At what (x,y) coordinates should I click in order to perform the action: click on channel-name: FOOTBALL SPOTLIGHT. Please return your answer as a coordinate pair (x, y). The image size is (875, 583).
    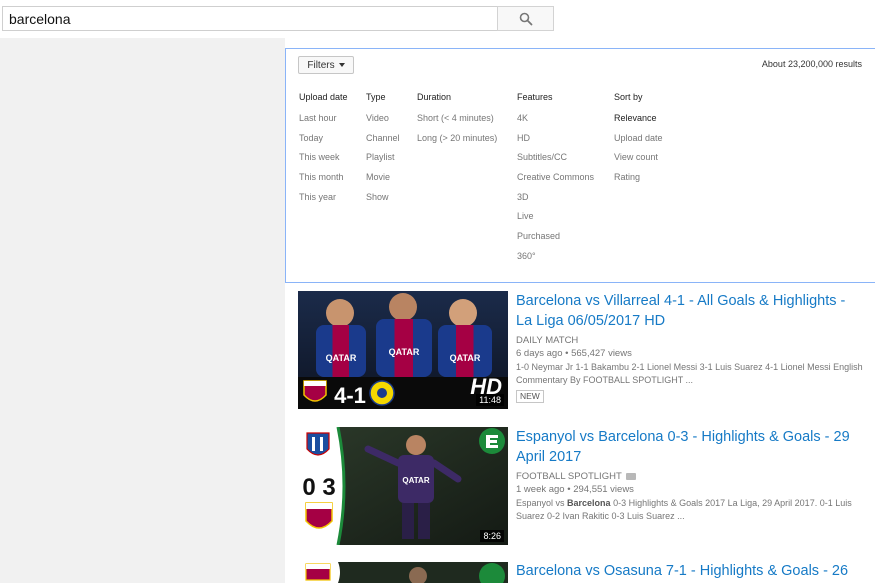
    Looking at the image, I should click on (690, 476).